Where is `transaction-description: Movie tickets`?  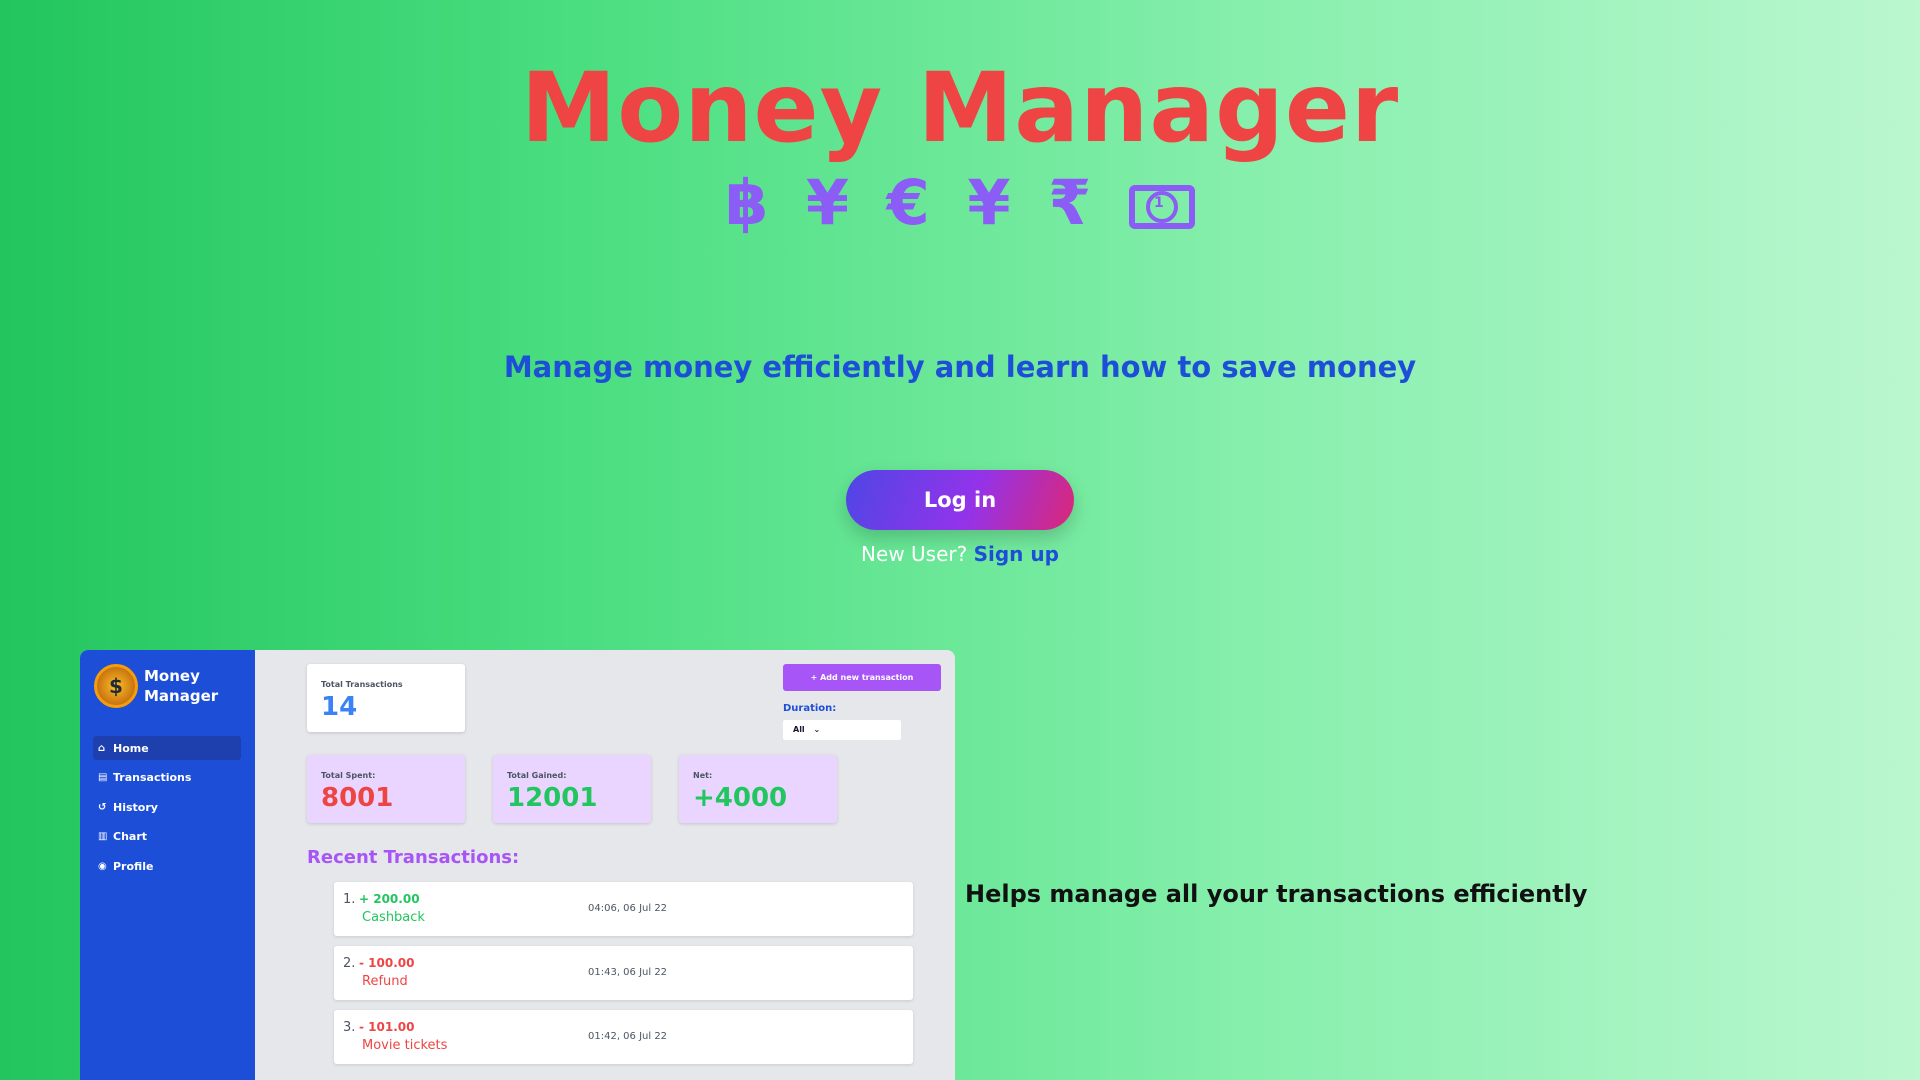 transaction-description: Movie tickets is located at coordinates (405, 1045).